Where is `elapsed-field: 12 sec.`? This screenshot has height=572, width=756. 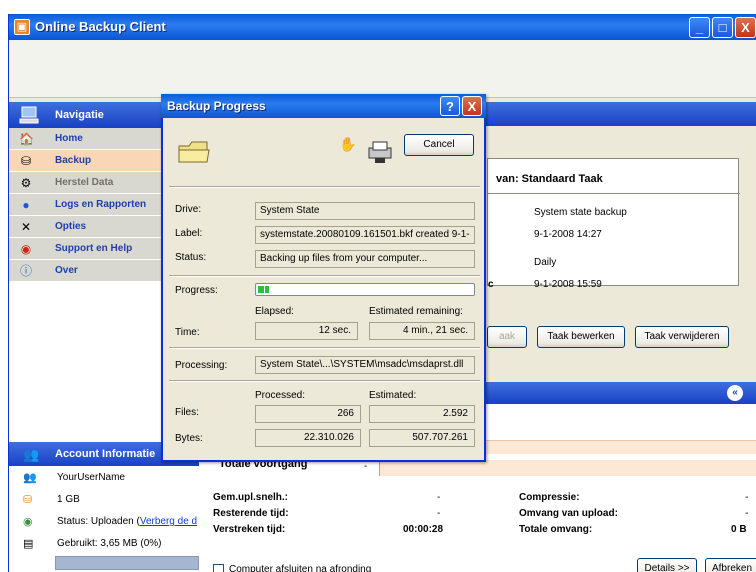 elapsed-field: 12 sec. is located at coordinates (306, 331).